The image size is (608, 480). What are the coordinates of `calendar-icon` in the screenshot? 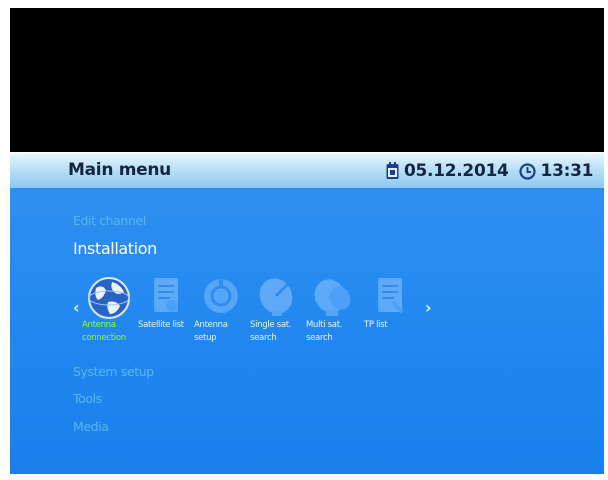 It's located at (392, 170).